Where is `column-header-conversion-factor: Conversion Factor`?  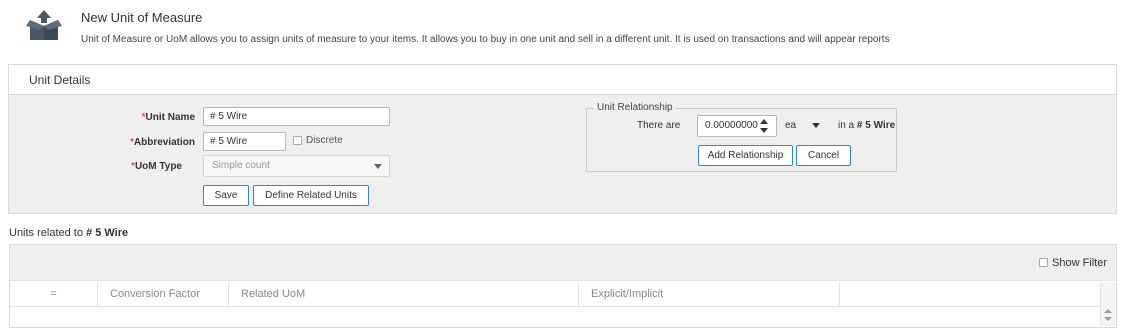
column-header-conversion-factor: Conversion Factor is located at coordinates (163, 294).